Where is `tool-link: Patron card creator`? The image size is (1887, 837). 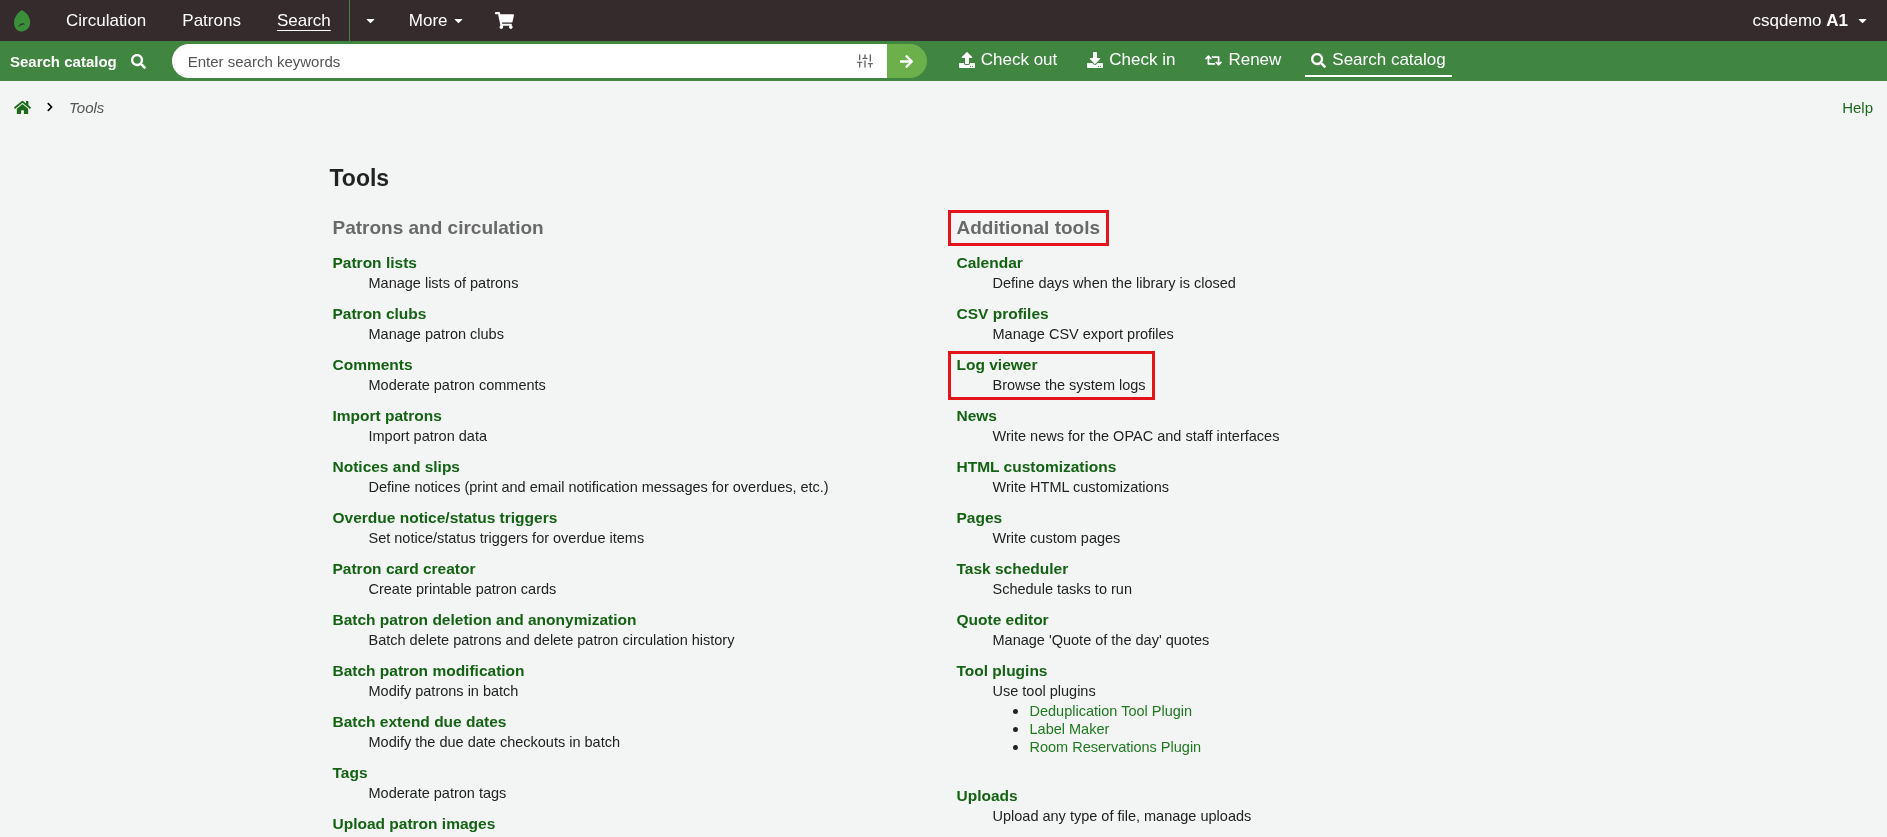
tool-link: Patron card creator is located at coordinates (444, 569).